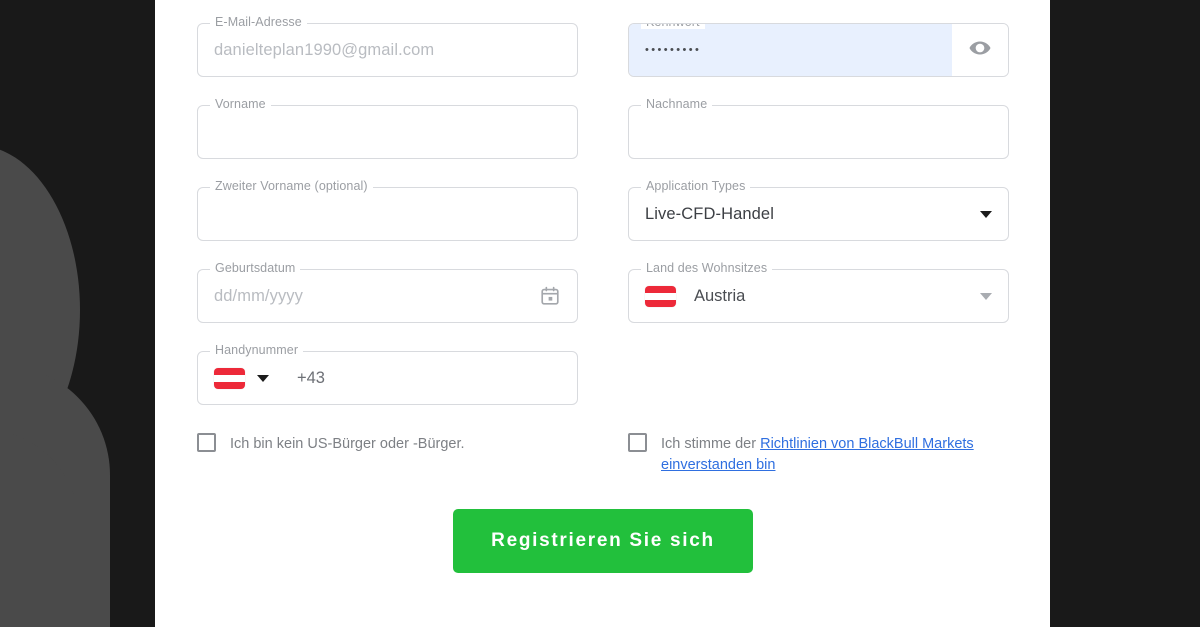 The height and width of the screenshot is (627, 1200). Describe the element at coordinates (347, 444) in the screenshot. I see `us-citizen-label: Ich bin kein US-Bürger oder -Bürger.` at that location.